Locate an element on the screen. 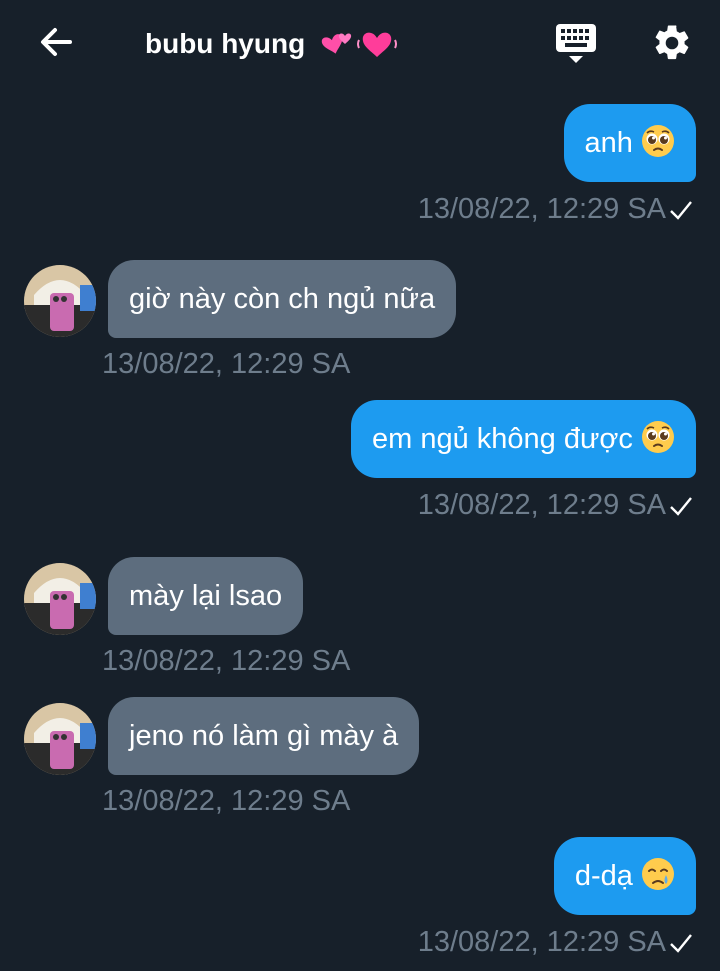  message-text: d-dạ is located at coordinates (607, 876).